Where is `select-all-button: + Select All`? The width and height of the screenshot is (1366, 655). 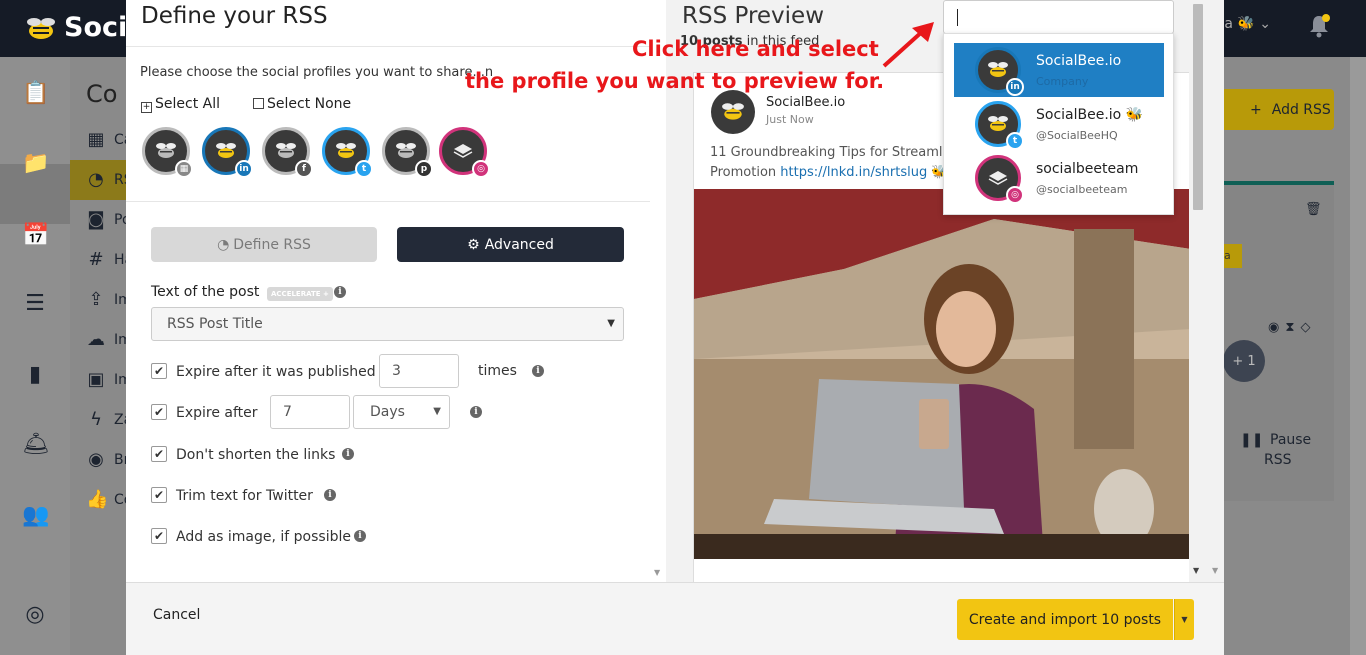
select-all-button: + Select All is located at coordinates (180, 104).